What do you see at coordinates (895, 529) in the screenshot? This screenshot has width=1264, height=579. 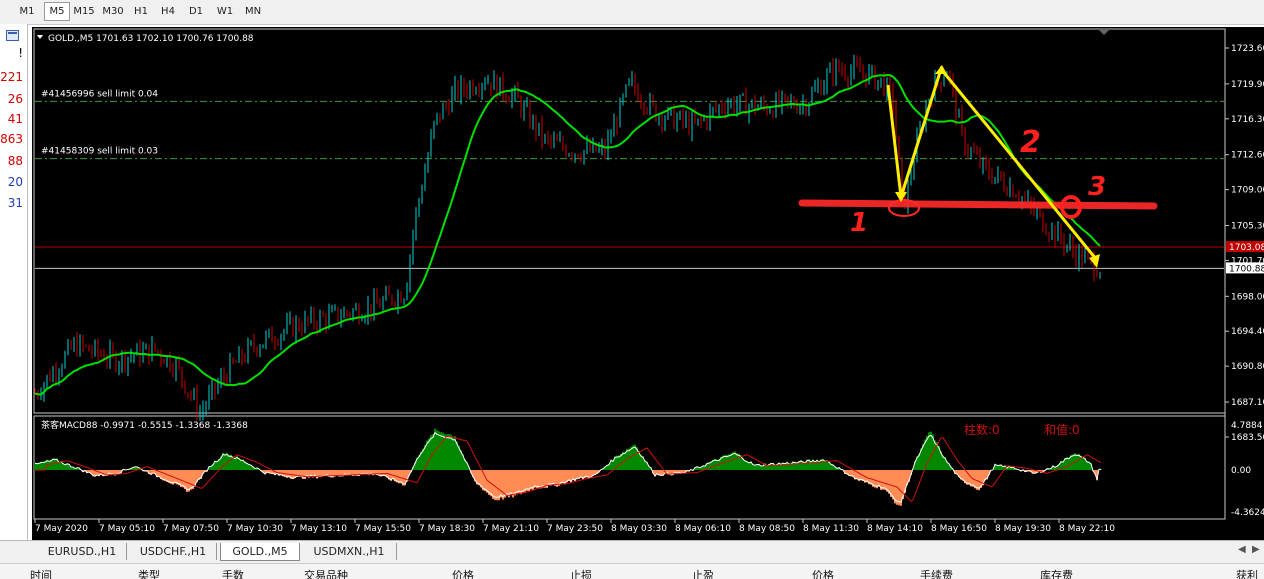 I see `time-tick-label: 8 May 14:10` at bounding box center [895, 529].